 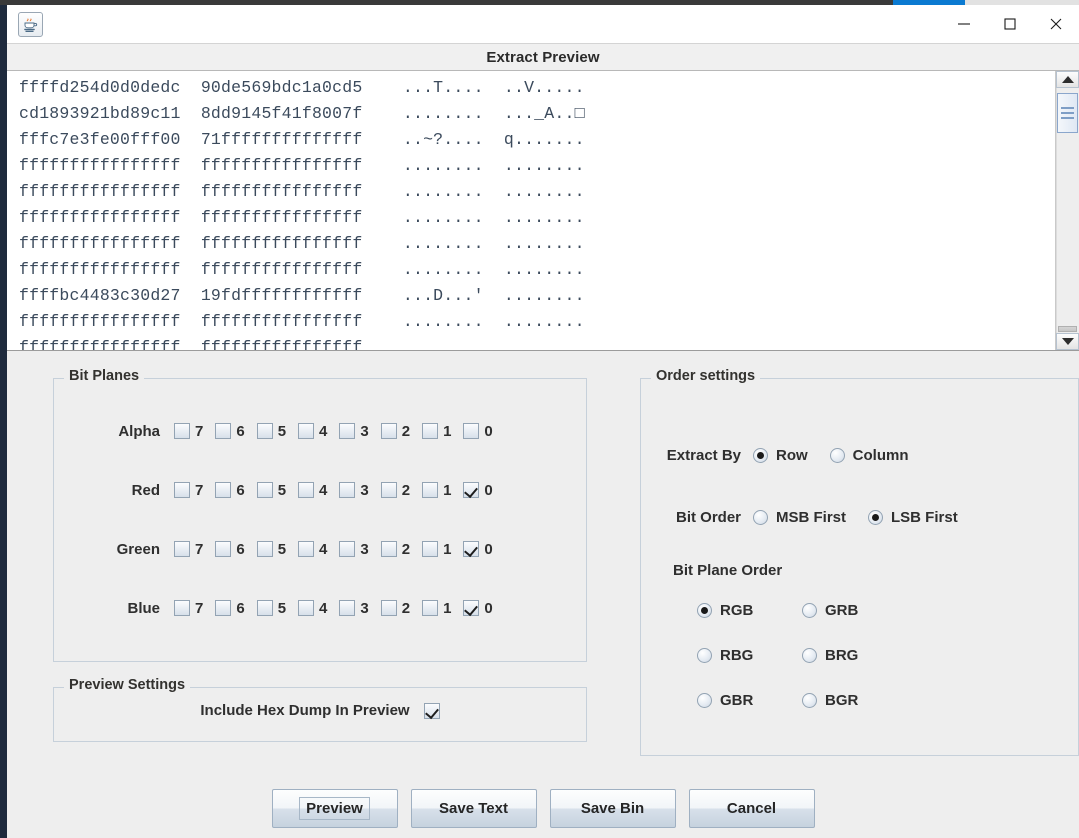 What do you see at coordinates (1067, 341) in the screenshot?
I see `scroll-down-icon` at bounding box center [1067, 341].